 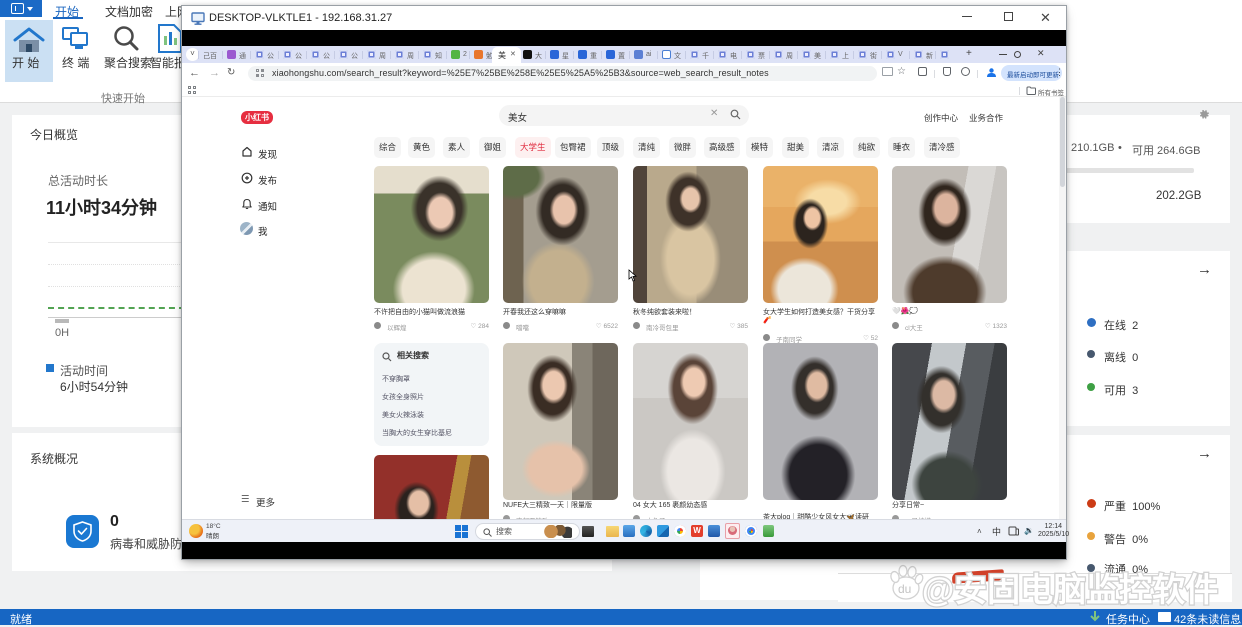 What do you see at coordinates (904, 589) in the screenshot?
I see `svg-text: du` at bounding box center [904, 589].